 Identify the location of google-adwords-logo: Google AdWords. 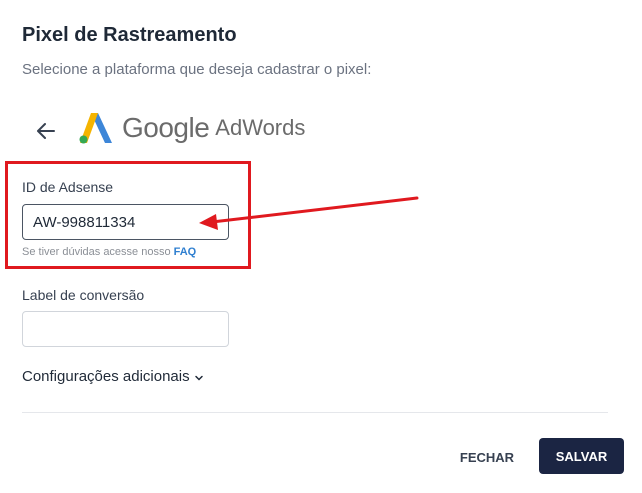
(191, 128).